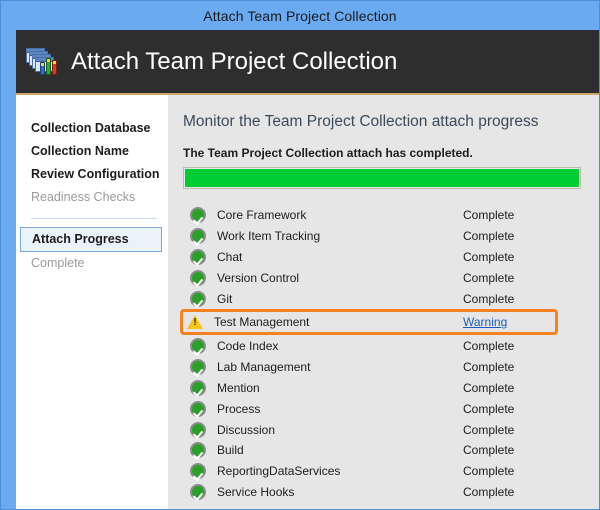 This screenshot has width=600, height=510. I want to click on task-row: Test Management Warning, so click(369, 322).